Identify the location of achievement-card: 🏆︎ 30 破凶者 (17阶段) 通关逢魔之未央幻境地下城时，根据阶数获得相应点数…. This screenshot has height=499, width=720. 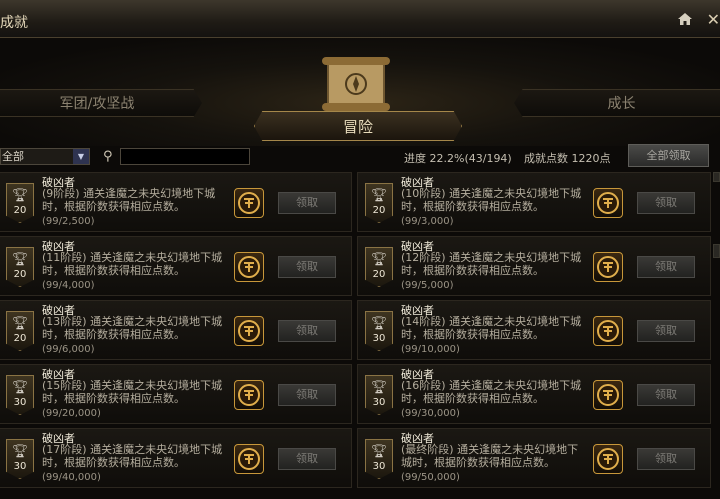
(176, 458).